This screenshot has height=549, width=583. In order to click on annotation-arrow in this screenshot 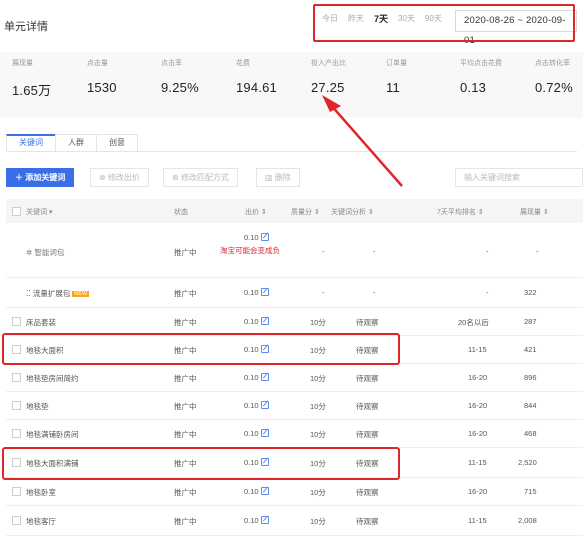, I will do `click(362, 141)`.